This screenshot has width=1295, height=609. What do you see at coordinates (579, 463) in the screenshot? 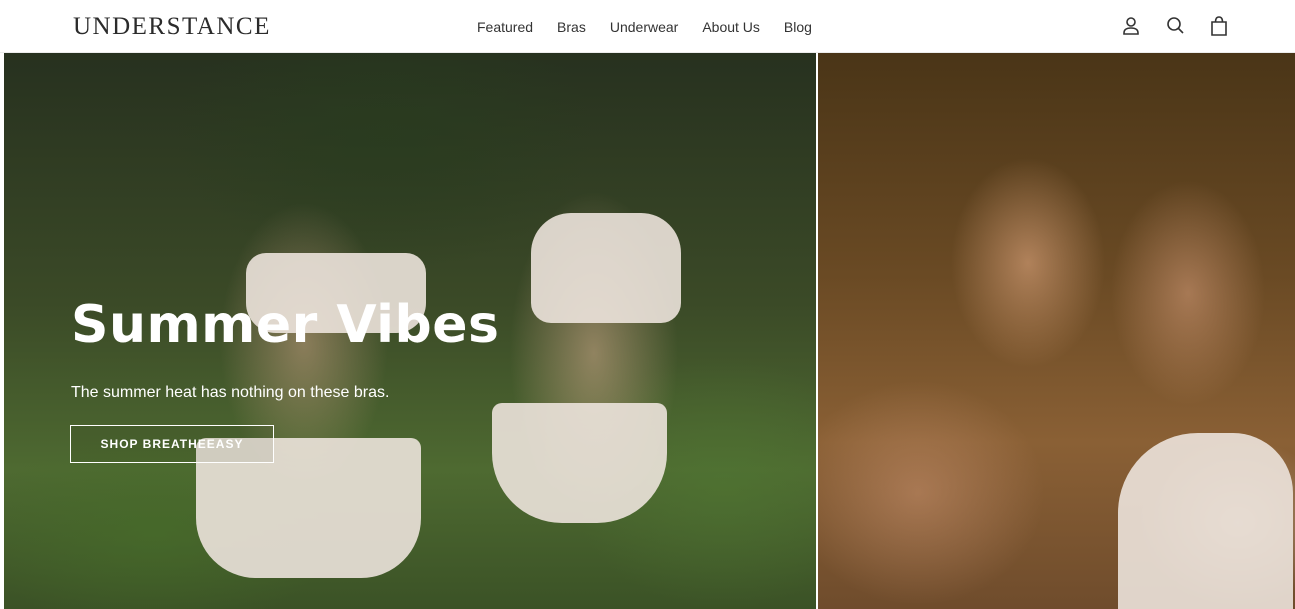
I see `garment-brief-front` at bounding box center [579, 463].